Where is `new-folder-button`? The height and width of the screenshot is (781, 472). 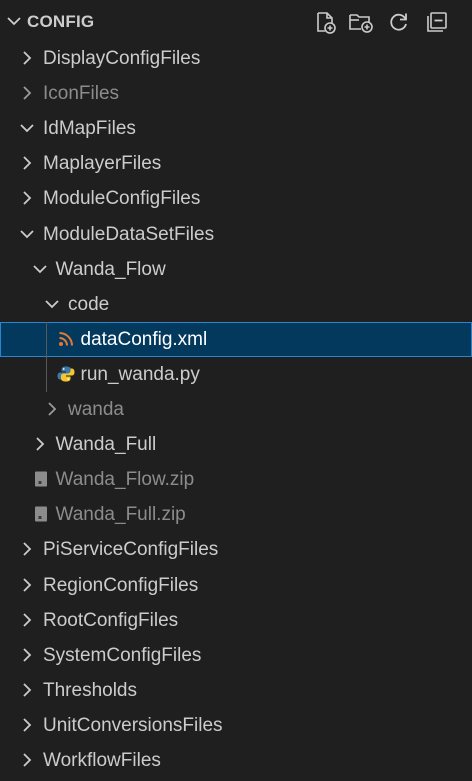
new-folder-button is located at coordinates (361, 22).